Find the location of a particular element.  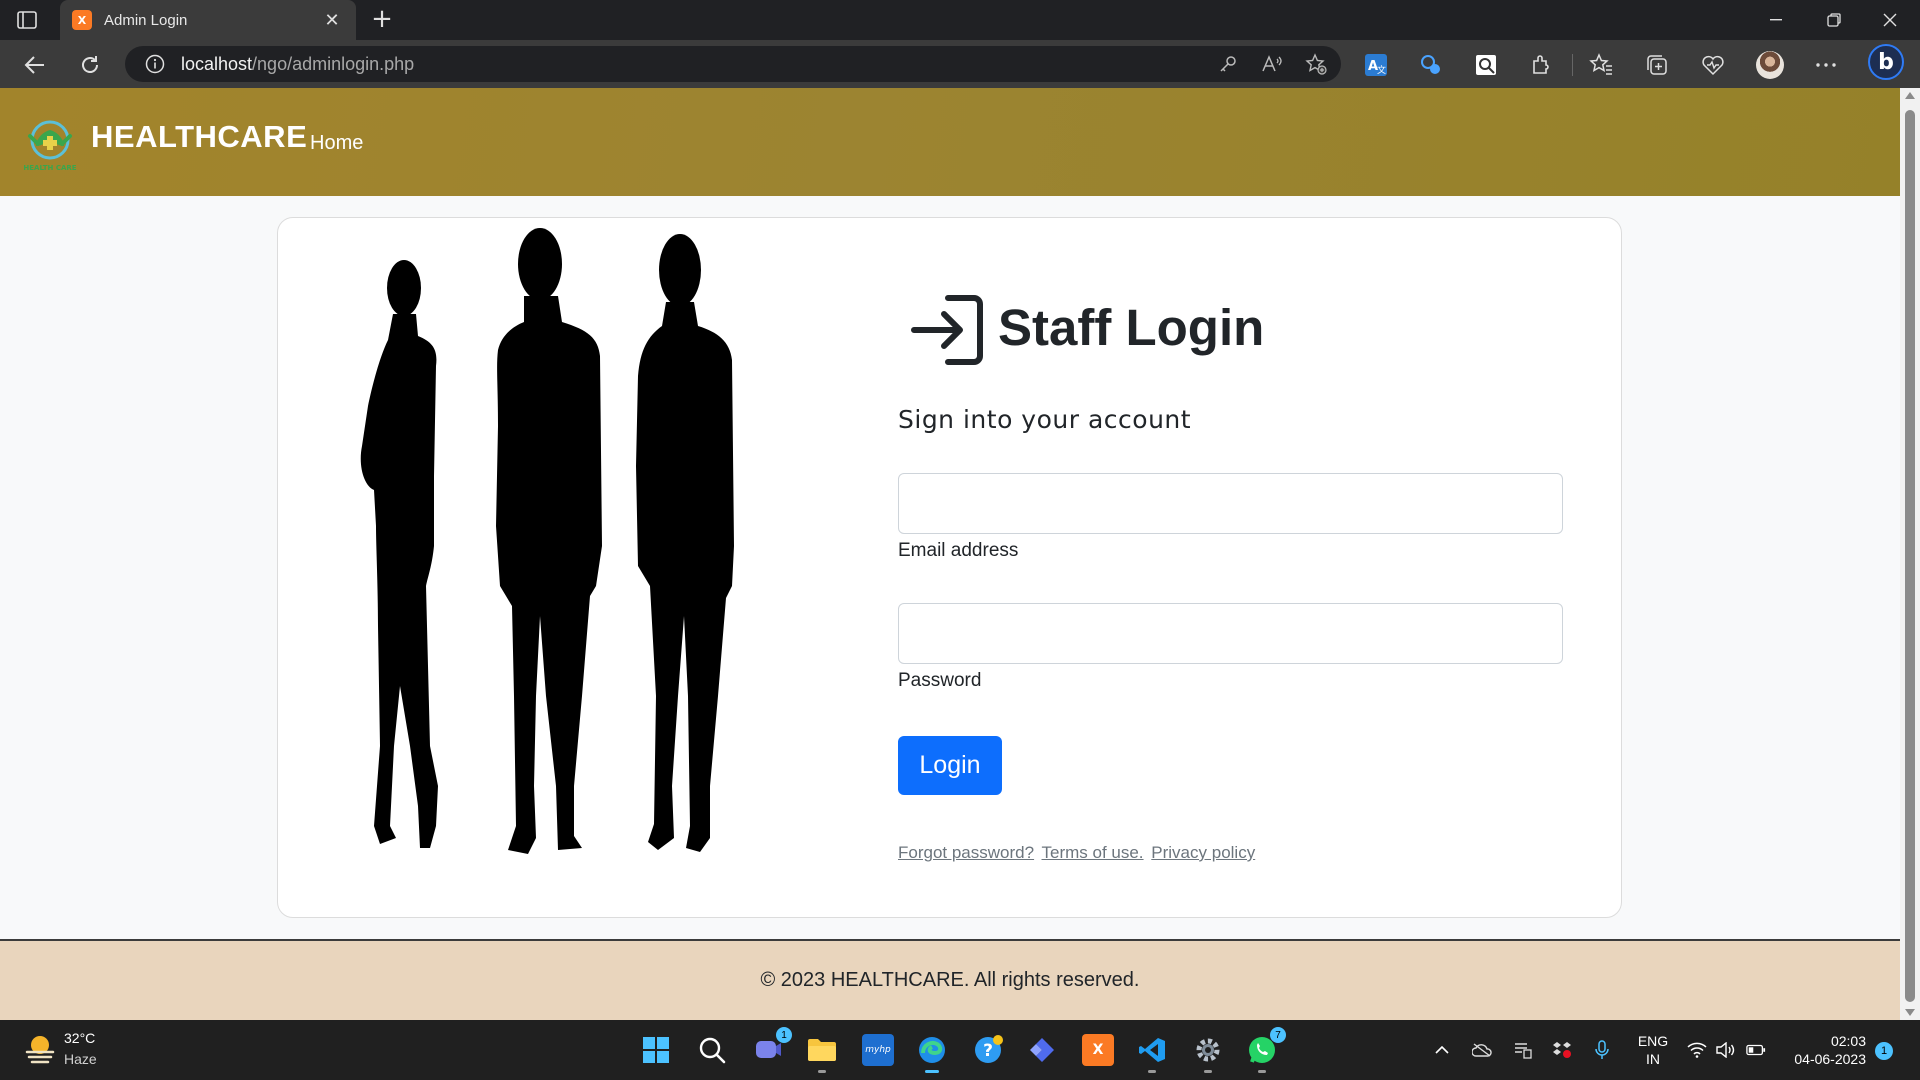

show-hidden-icons-chevron-icon is located at coordinates (1442, 1050).